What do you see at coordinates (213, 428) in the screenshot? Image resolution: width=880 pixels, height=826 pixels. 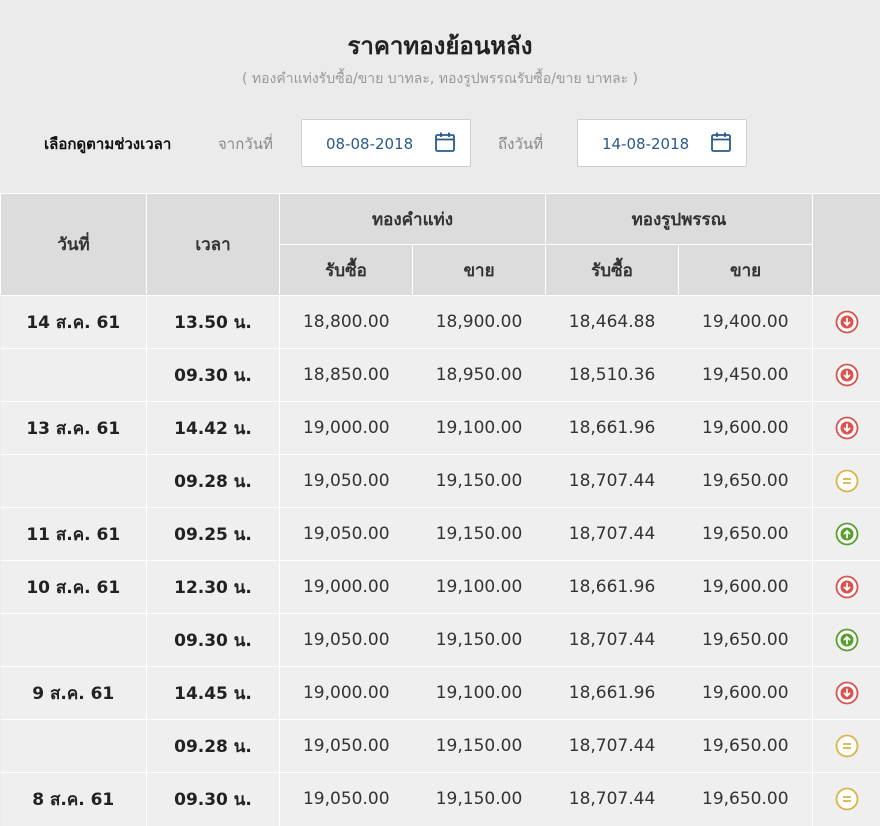 I see `time-cell: 14.42 น.` at bounding box center [213, 428].